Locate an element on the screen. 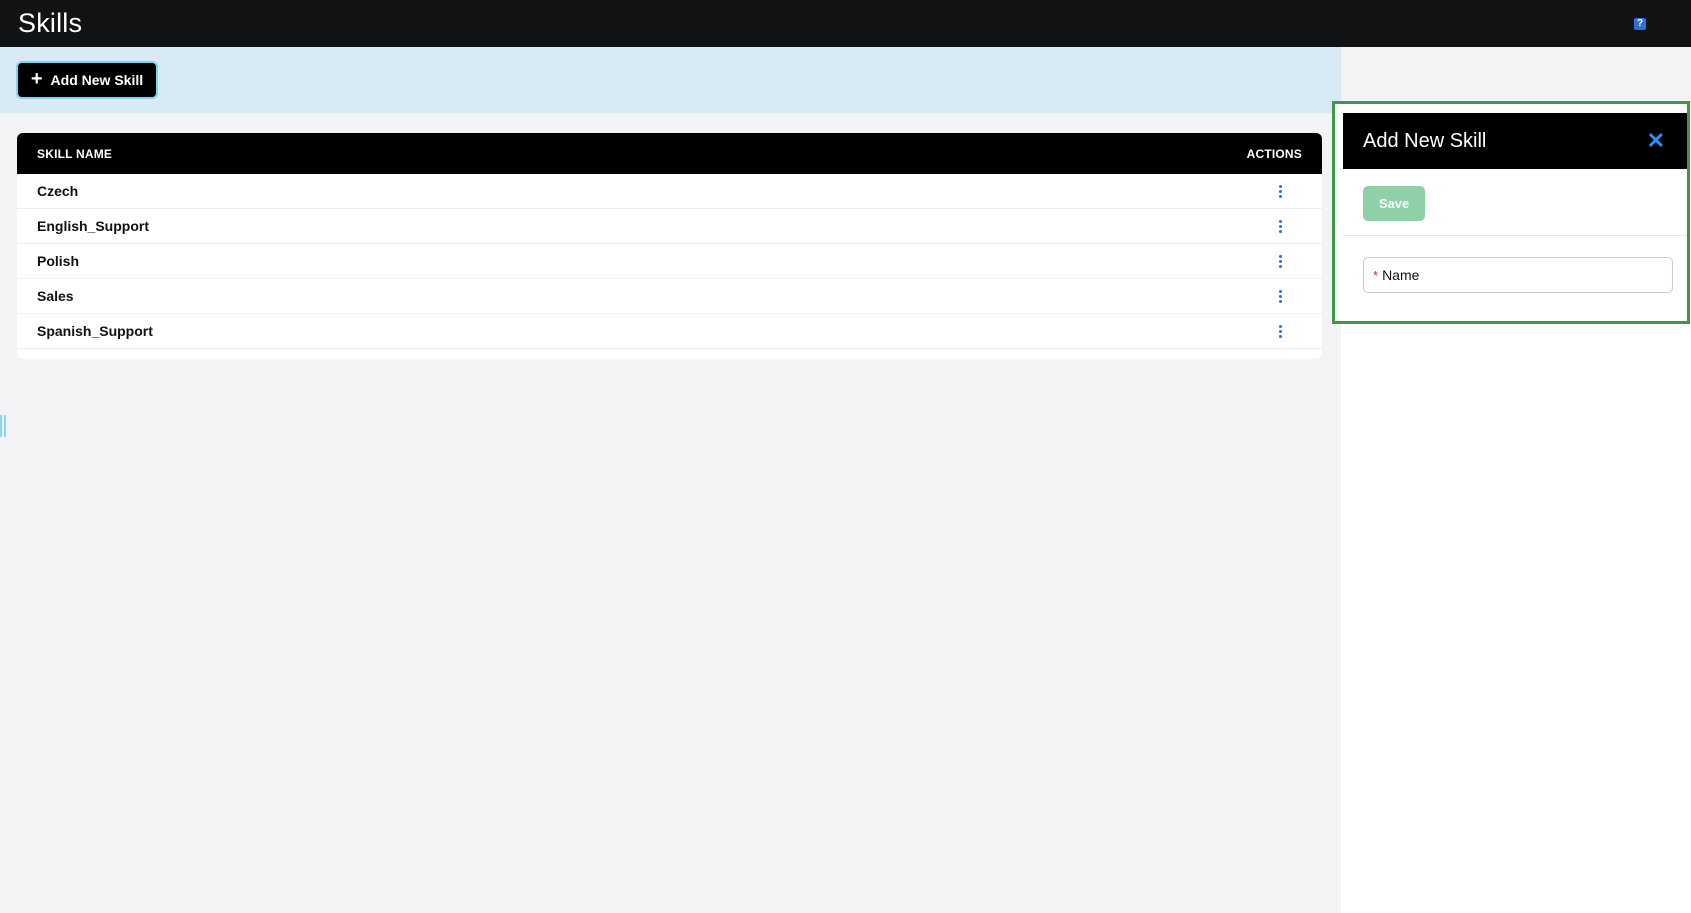 Image resolution: width=1691 pixels, height=913 pixels. name-field: * Name is located at coordinates (1518, 275).